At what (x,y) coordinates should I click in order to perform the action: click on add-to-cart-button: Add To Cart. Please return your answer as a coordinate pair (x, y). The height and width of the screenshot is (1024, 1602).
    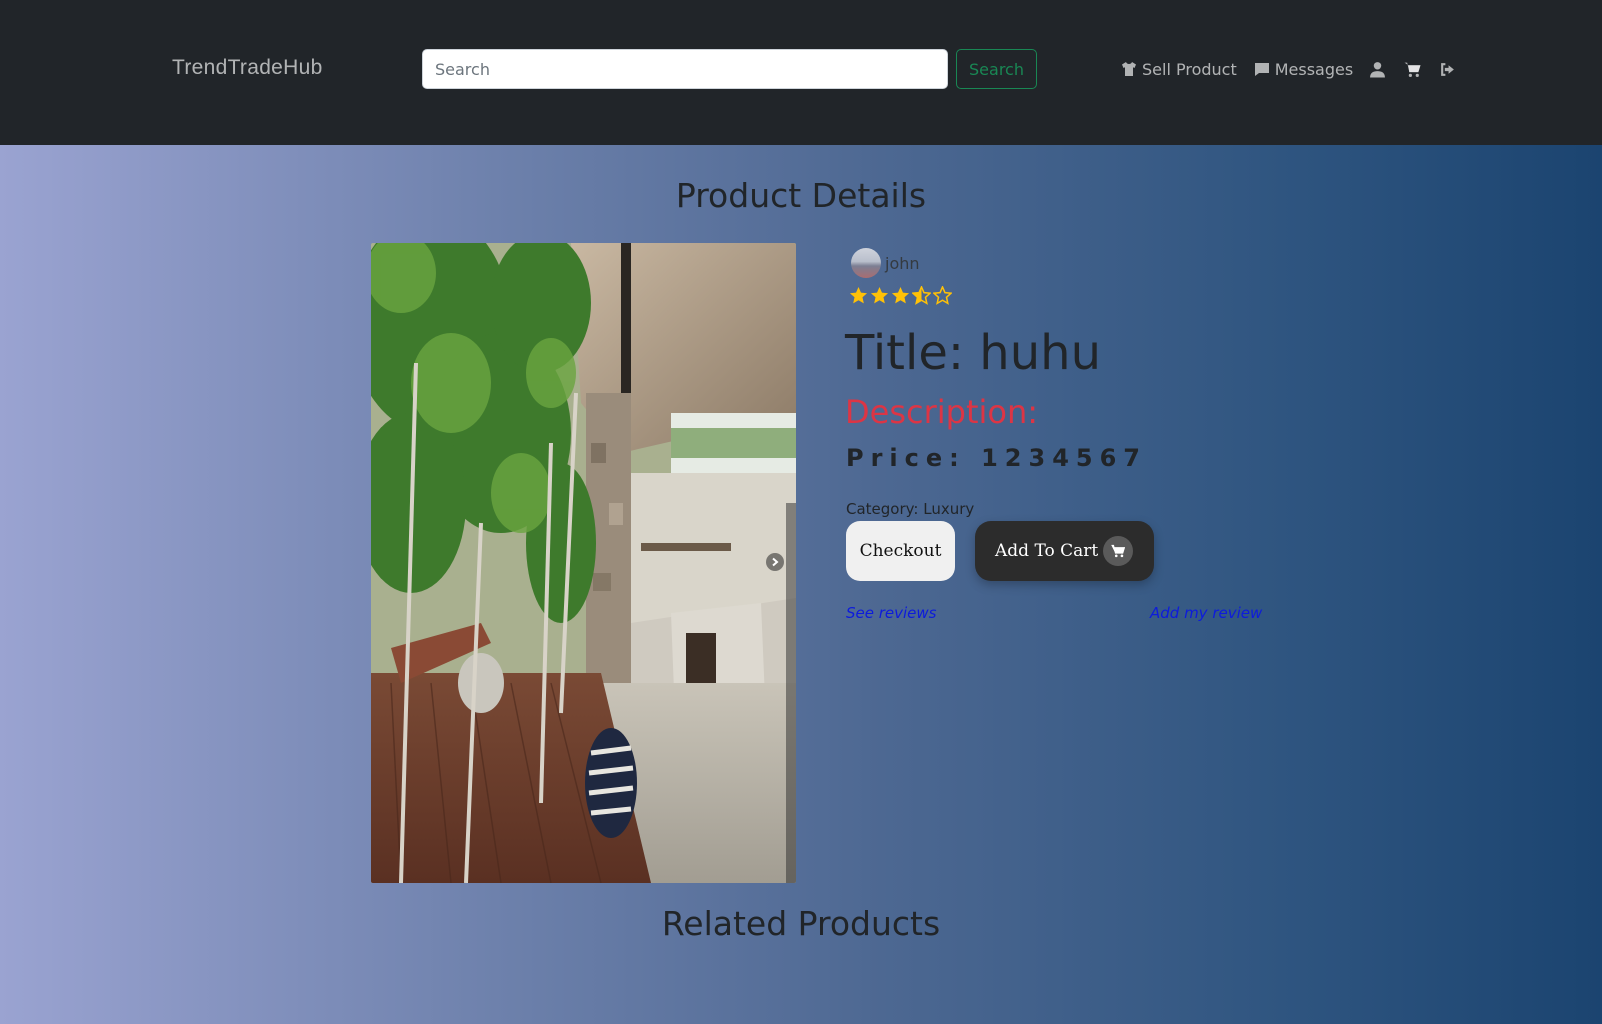
    Looking at the image, I should click on (1064, 551).